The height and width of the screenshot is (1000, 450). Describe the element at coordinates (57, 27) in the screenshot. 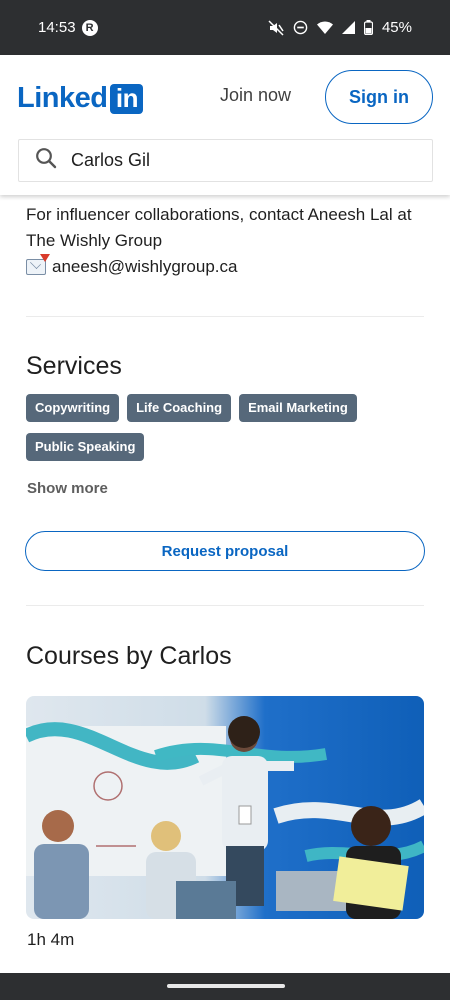

I see `status-time: 14:53` at that location.